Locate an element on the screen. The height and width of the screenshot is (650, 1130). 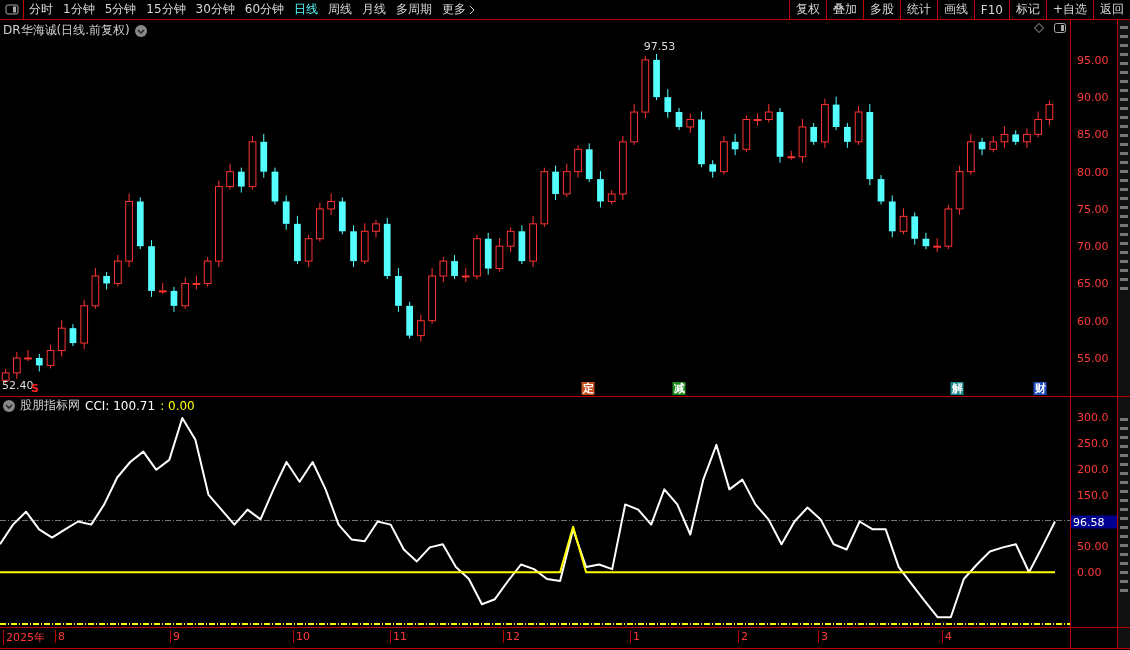
date-label: 2 is located at coordinates (743, 636).